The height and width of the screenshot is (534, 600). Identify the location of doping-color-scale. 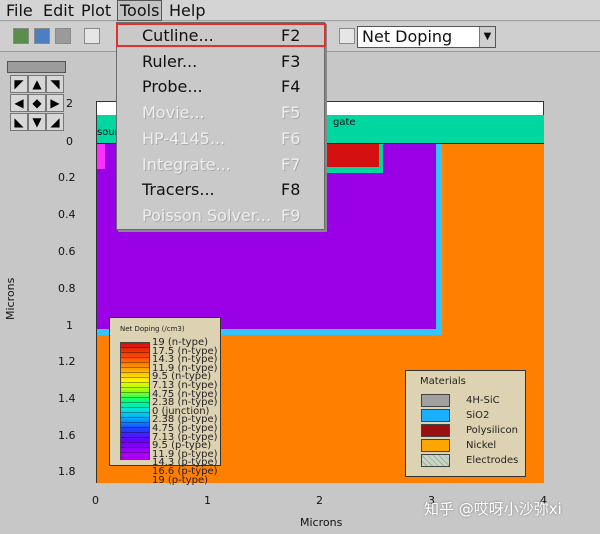
(135, 401).